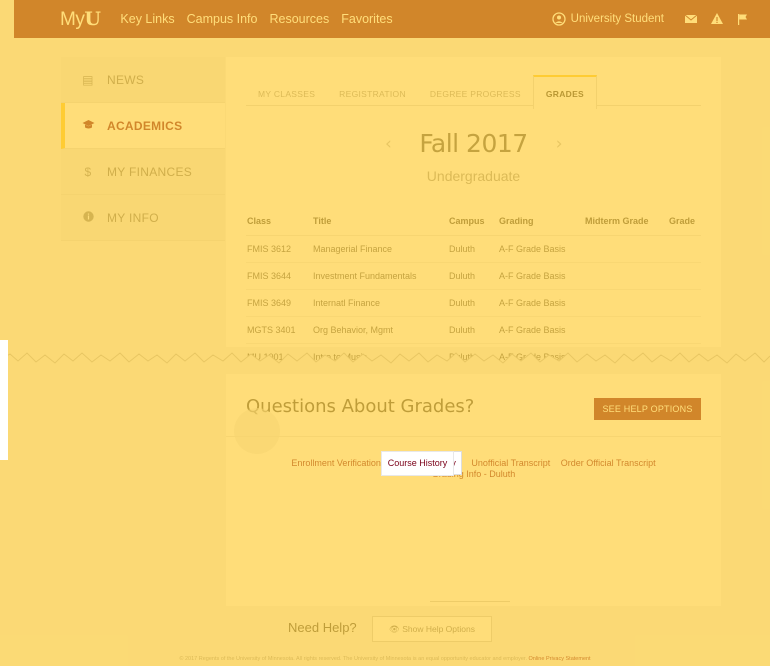  Describe the element at coordinates (559, 144) in the screenshot. I see `next-term-chevron-icon: ›` at that location.